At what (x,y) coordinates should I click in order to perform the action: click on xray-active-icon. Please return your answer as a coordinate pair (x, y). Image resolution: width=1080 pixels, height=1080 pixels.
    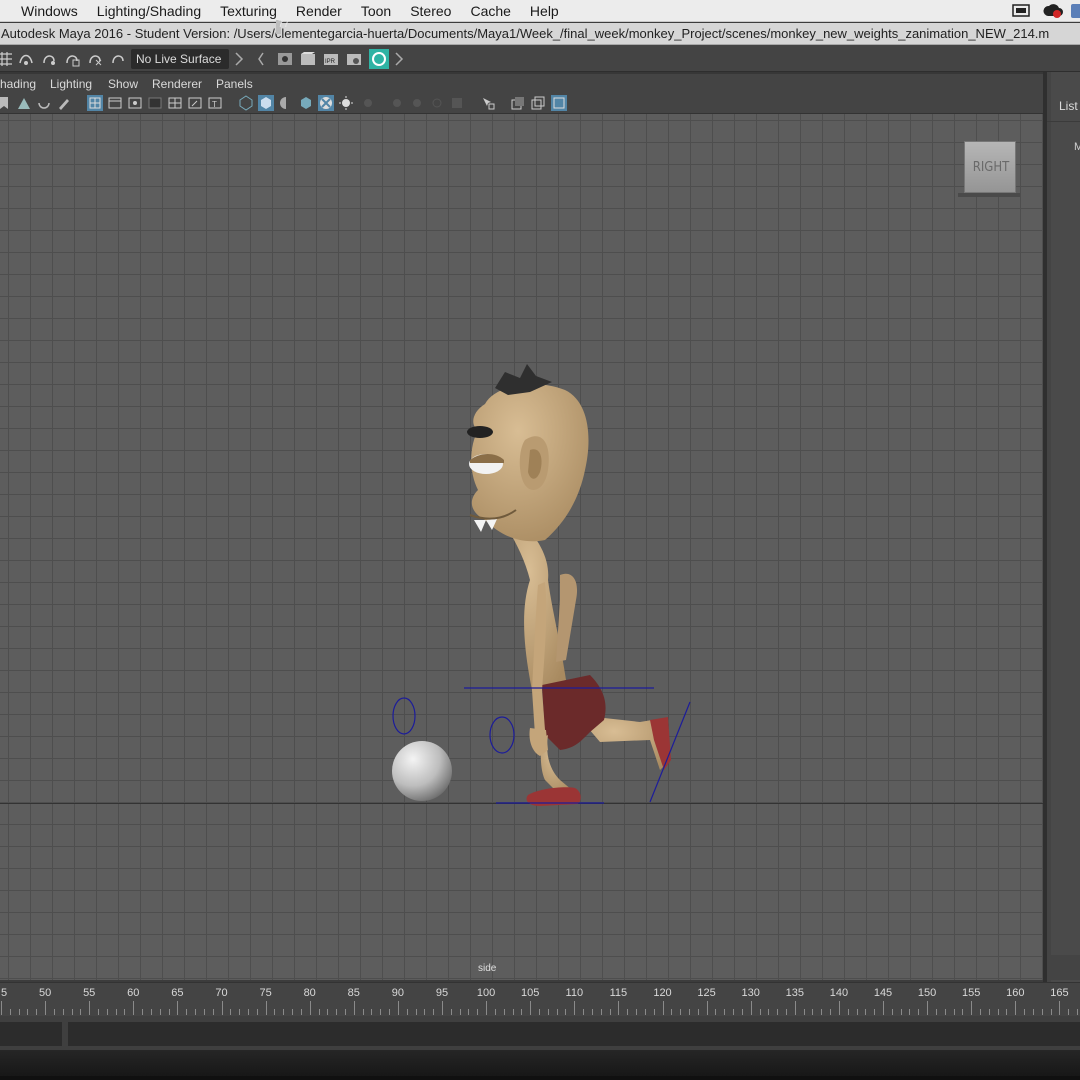
    Looking at the image, I should click on (538, 103).